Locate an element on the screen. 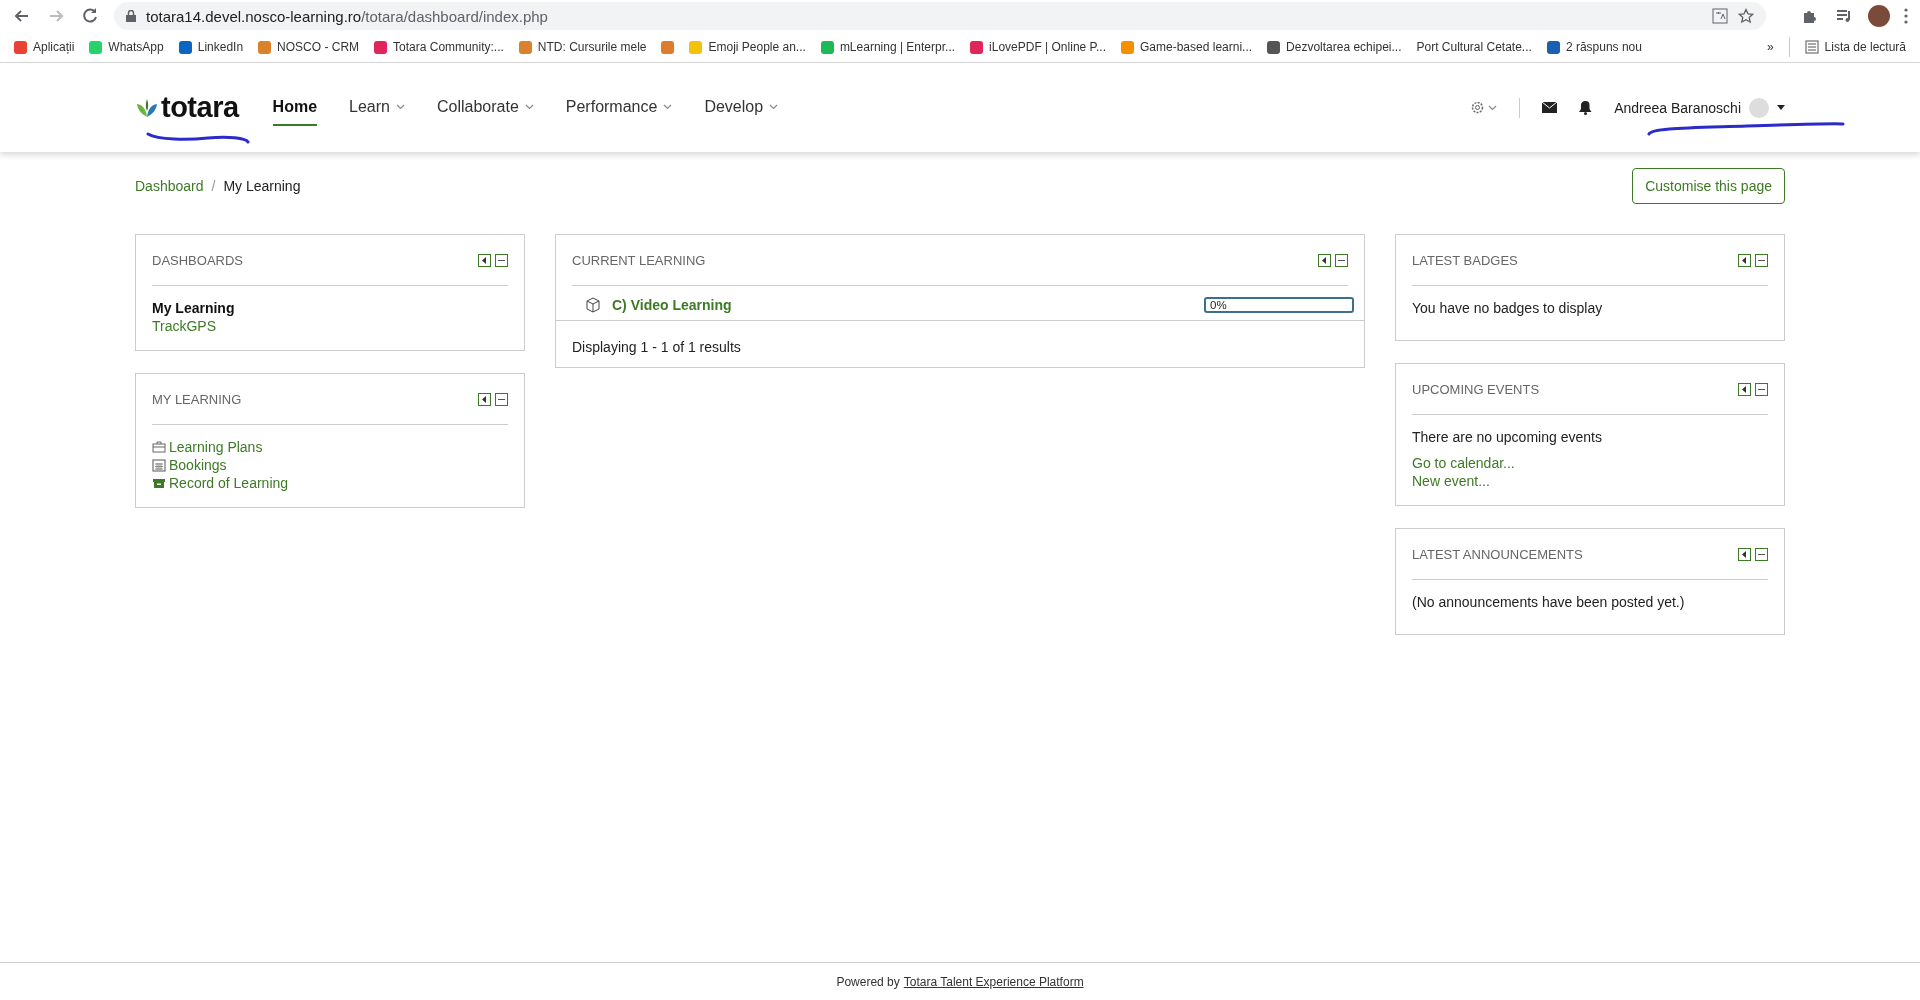 Image resolution: width=1920 pixels, height=1000 pixels. link: Record of Learning is located at coordinates (229, 483).